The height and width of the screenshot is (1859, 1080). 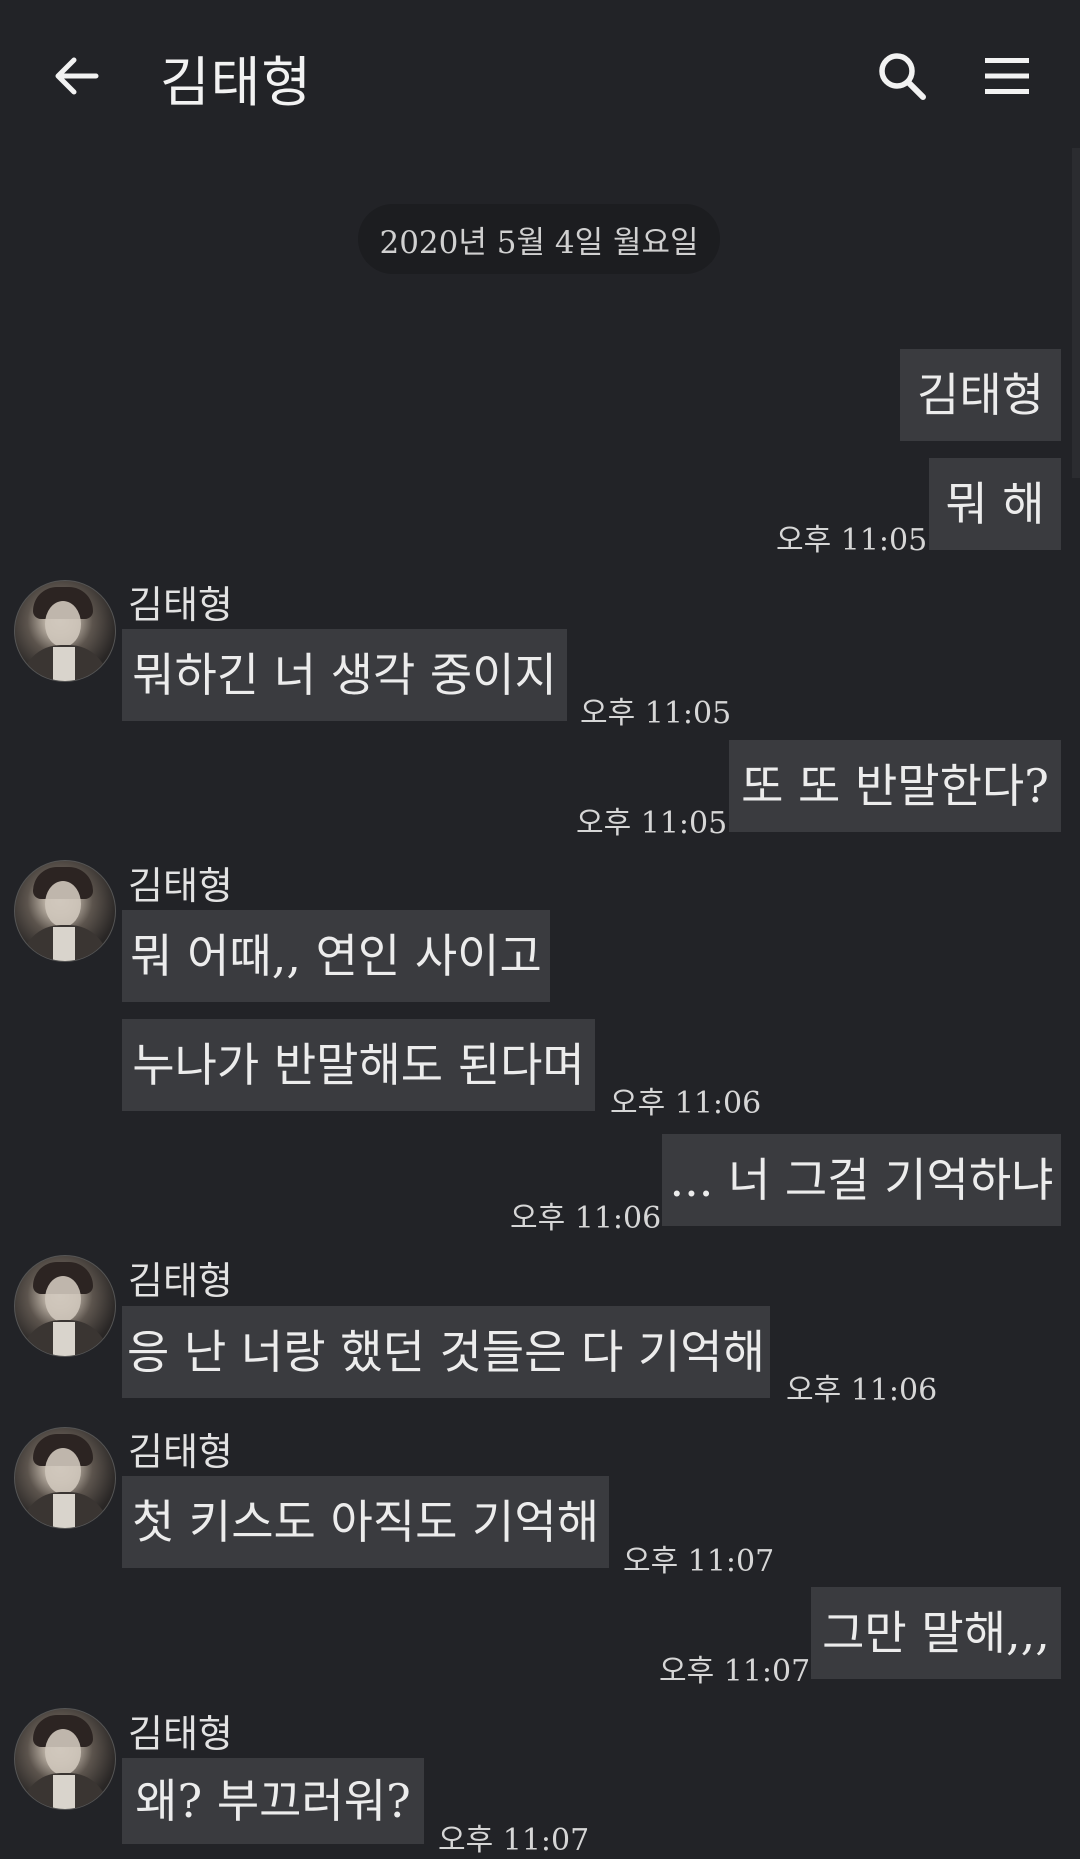 I want to click on message-bubble-received: 응 난 너랑 했던 것들은 다 기억해, so click(x=446, y=1352).